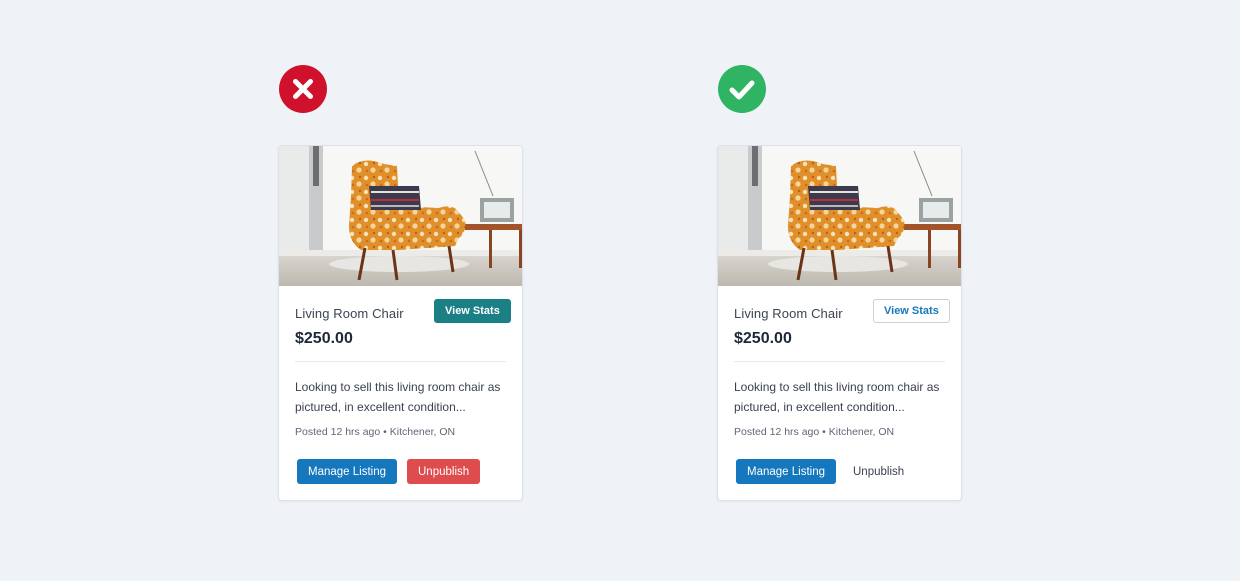 Image resolution: width=1240 pixels, height=581 pixels. What do you see at coordinates (303, 89) in the screenshot?
I see `x-icon` at bounding box center [303, 89].